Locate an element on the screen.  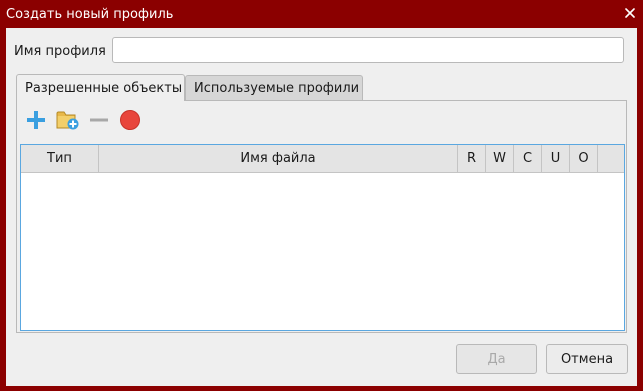
table-header: Тип Имя файла R W C U O is located at coordinates (322, 159).